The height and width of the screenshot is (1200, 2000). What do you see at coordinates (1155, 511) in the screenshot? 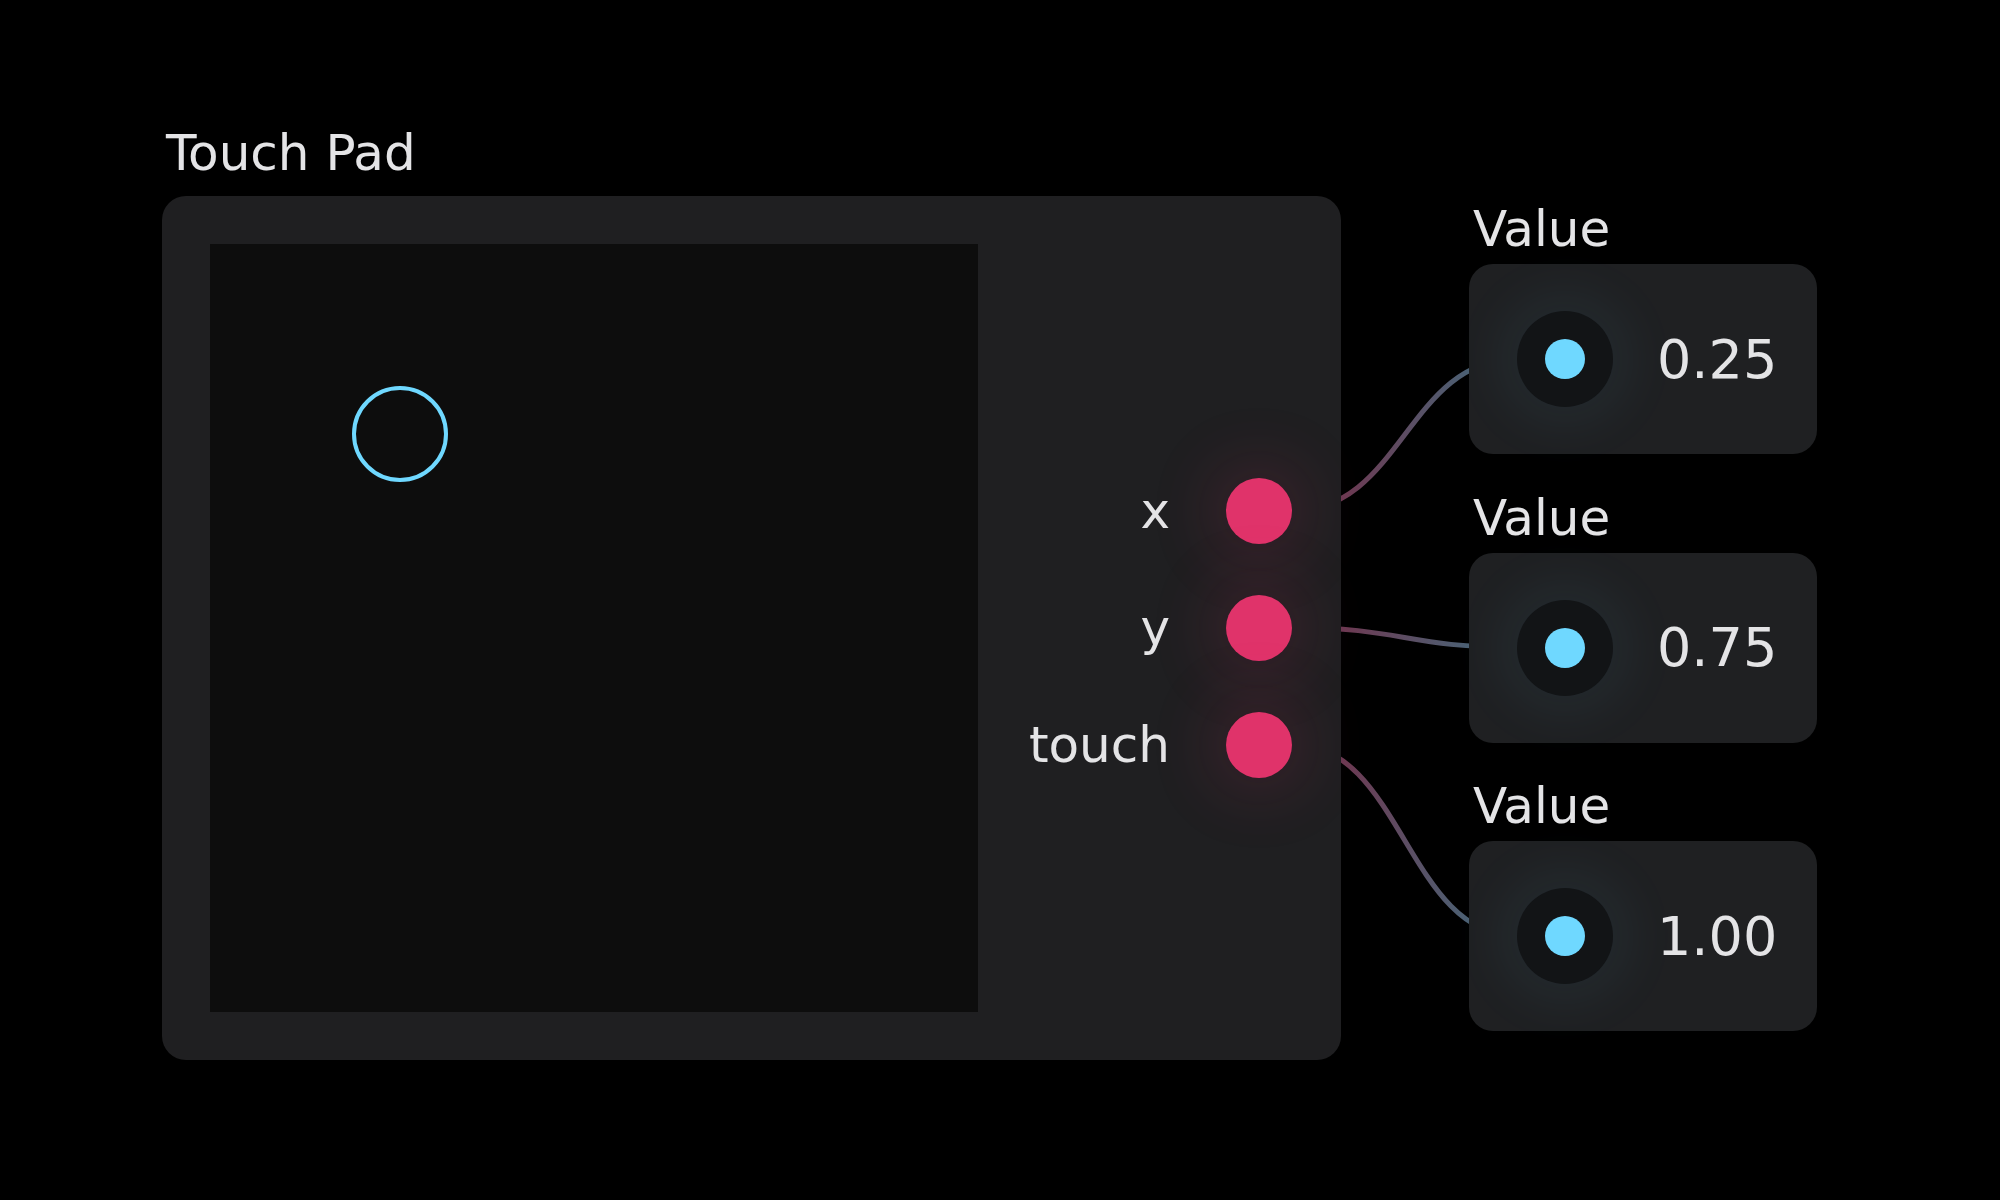
I see `port-label: x` at bounding box center [1155, 511].